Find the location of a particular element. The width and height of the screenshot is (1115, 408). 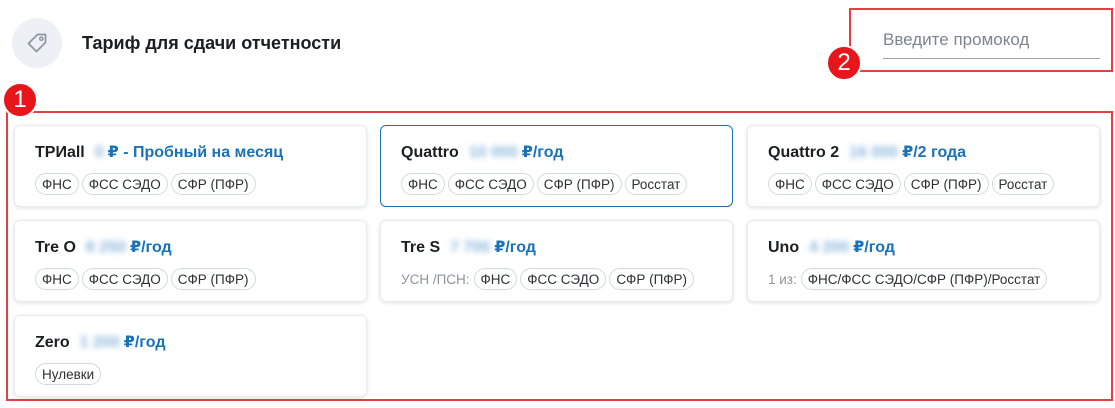

tariff-tags-prefix: 1 из: is located at coordinates (782, 279).